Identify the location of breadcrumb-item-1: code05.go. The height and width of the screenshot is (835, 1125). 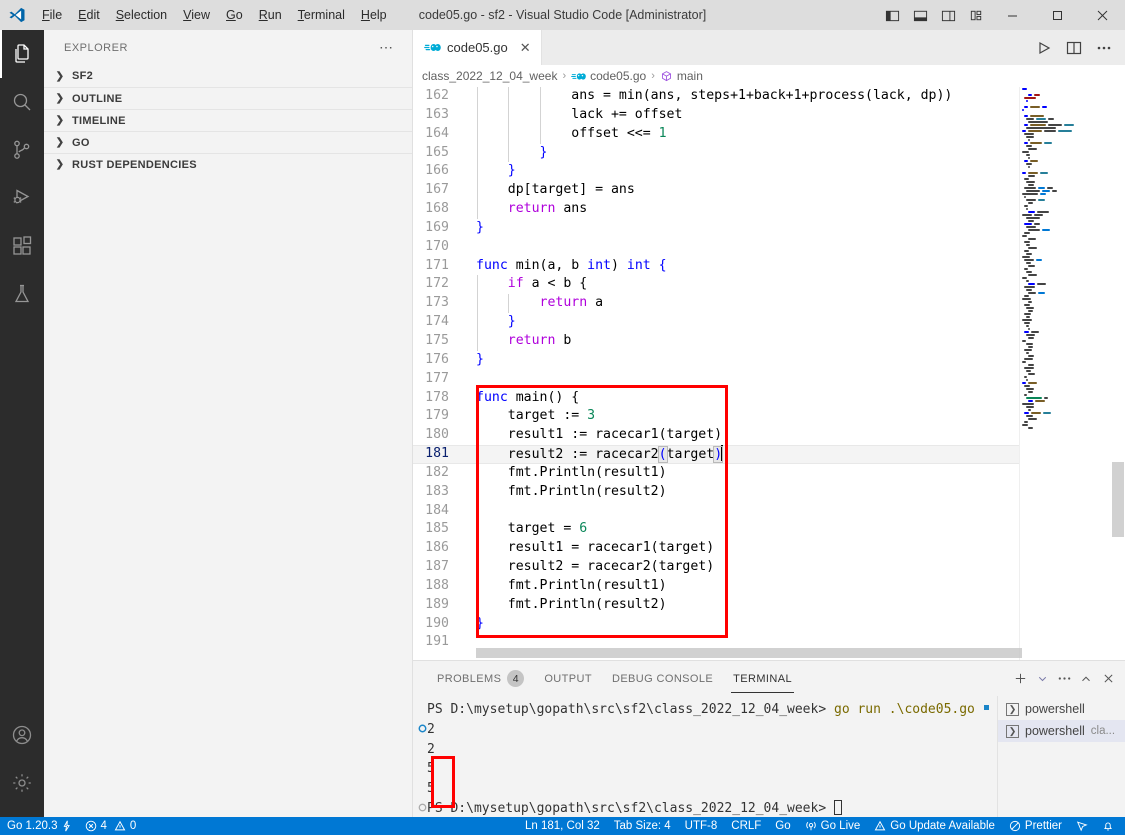
(608, 76).